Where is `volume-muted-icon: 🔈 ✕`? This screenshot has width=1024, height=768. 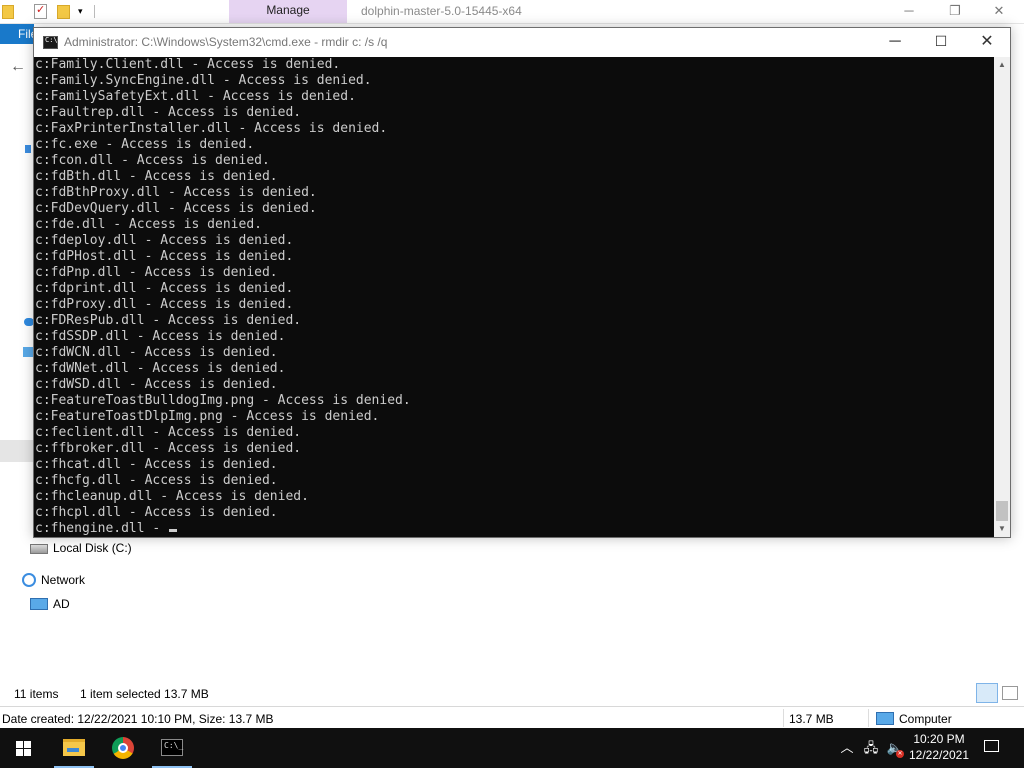 volume-muted-icon: 🔈 ✕ is located at coordinates (895, 748).